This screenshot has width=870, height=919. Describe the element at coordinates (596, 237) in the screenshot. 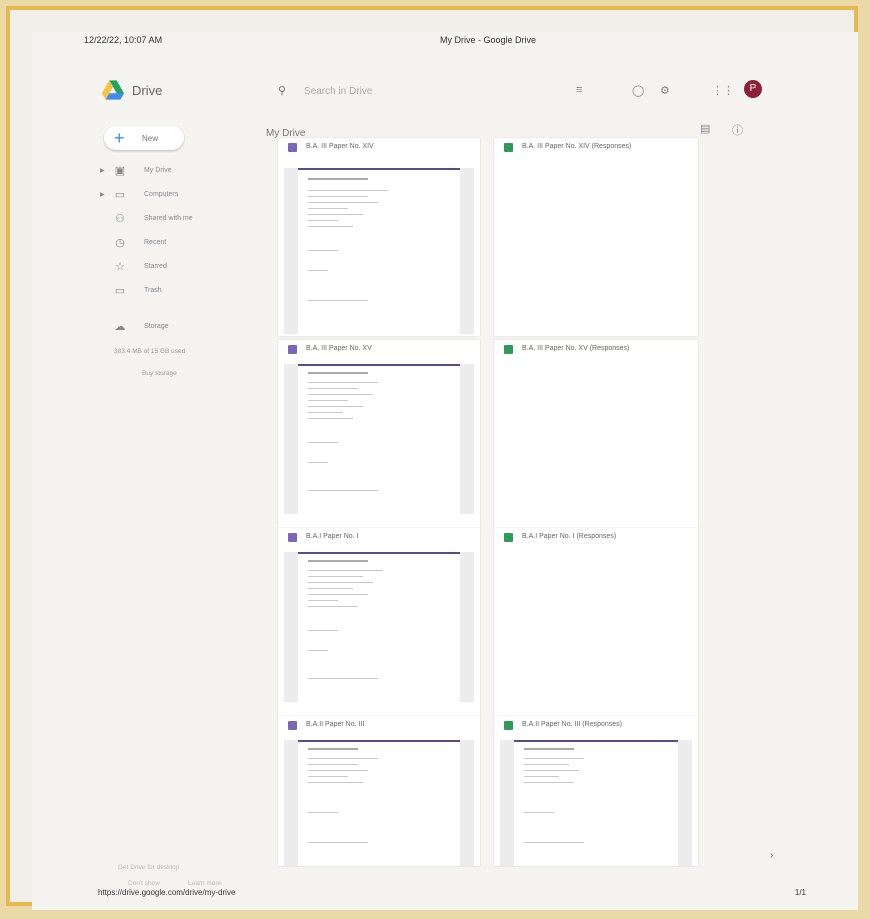

I see `file-card: B.A. III Paper No. XIV (Responses)` at that location.